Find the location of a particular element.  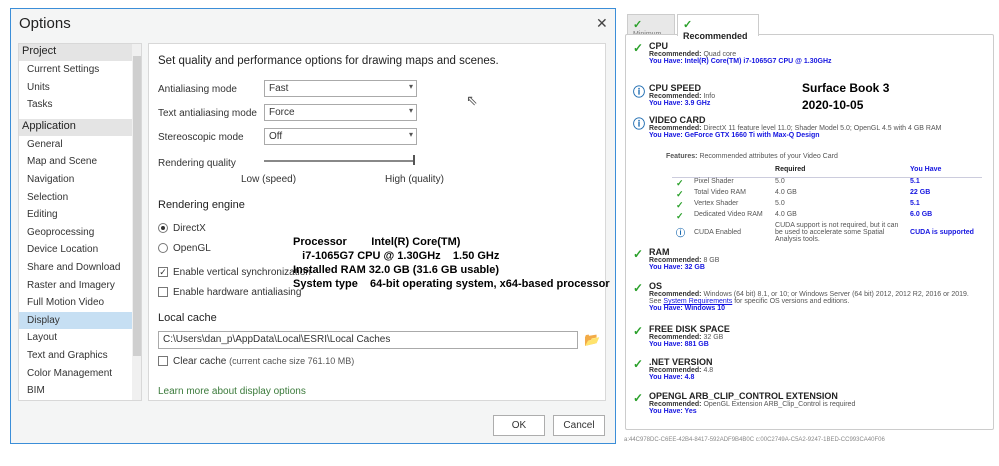

hw-antialiasing-checkbox: Enable hardware antialiasing is located at coordinates (229, 292).